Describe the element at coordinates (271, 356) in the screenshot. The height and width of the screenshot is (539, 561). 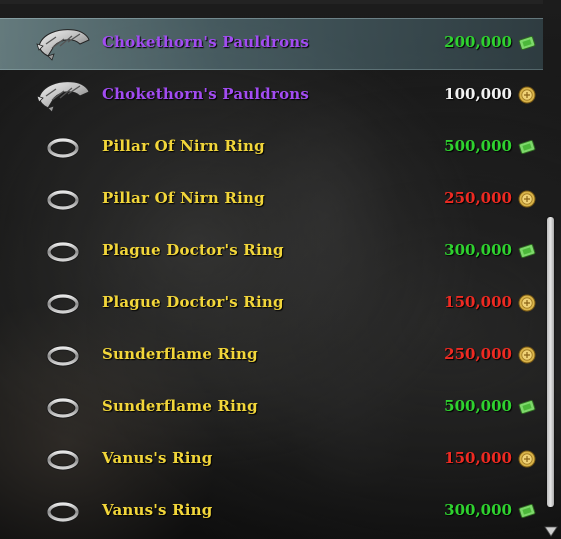
I see `store-item-row: Sunderflame Ring 250,000` at that location.